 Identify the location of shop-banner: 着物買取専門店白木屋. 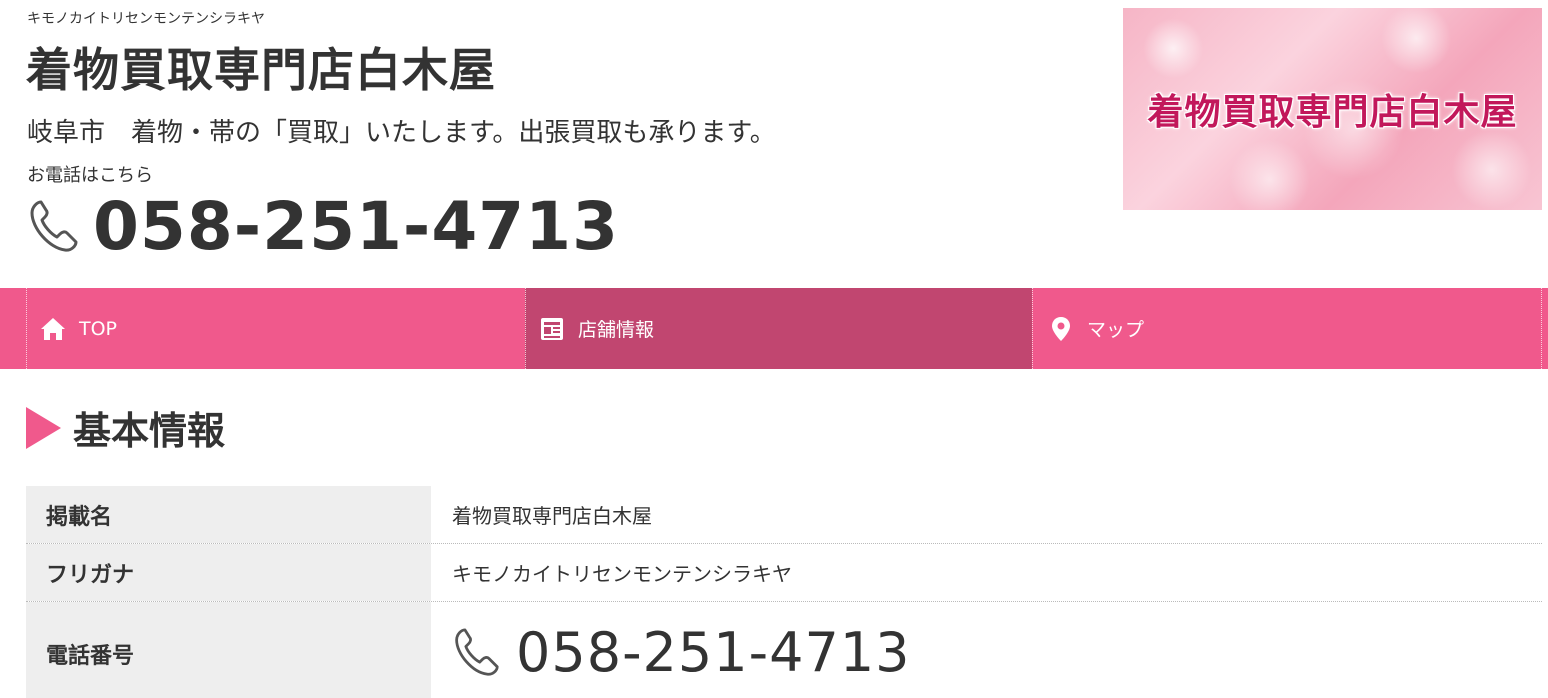
(1332, 109).